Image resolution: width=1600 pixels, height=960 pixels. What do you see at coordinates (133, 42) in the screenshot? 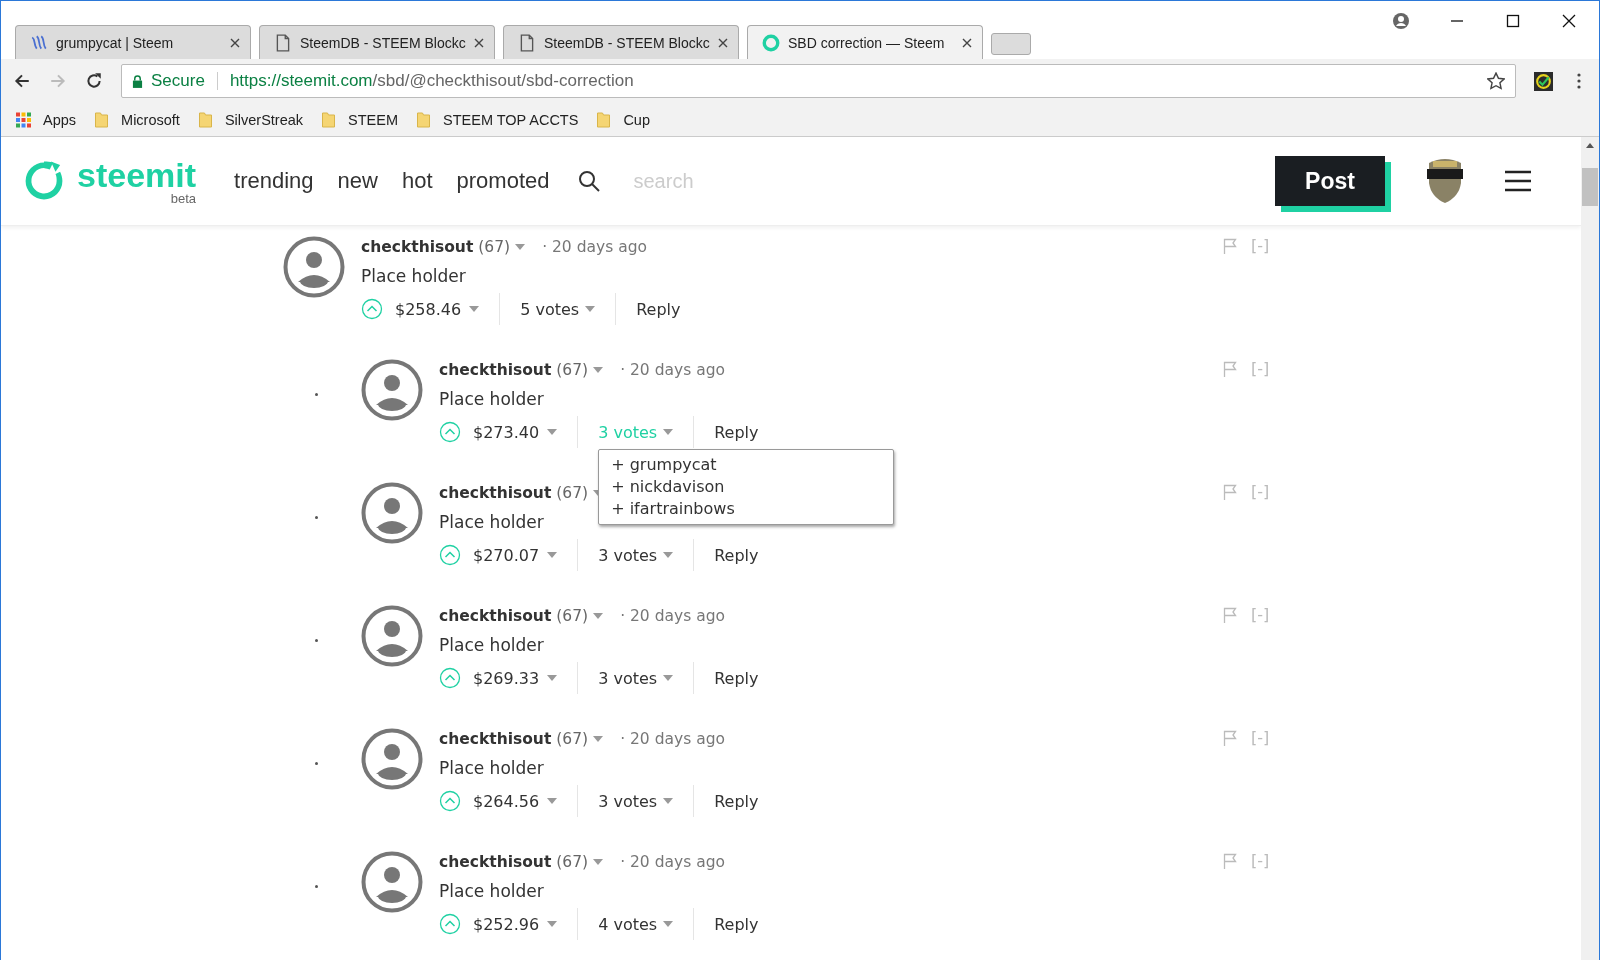
I see `browser-tab: grumpycat | Steem` at bounding box center [133, 42].